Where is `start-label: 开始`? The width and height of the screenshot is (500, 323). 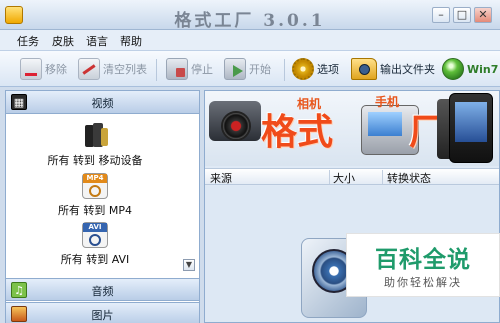 start-label: 开始 is located at coordinates (260, 69).